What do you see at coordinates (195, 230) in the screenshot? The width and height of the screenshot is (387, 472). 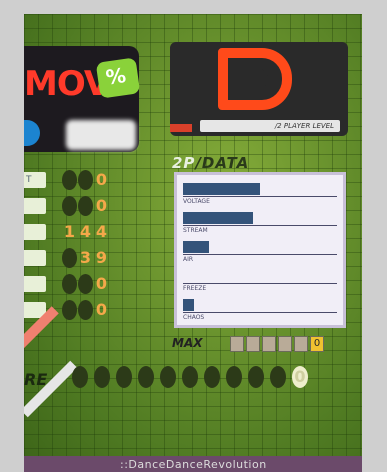 I see `radar-label: STREAM` at bounding box center [195, 230].